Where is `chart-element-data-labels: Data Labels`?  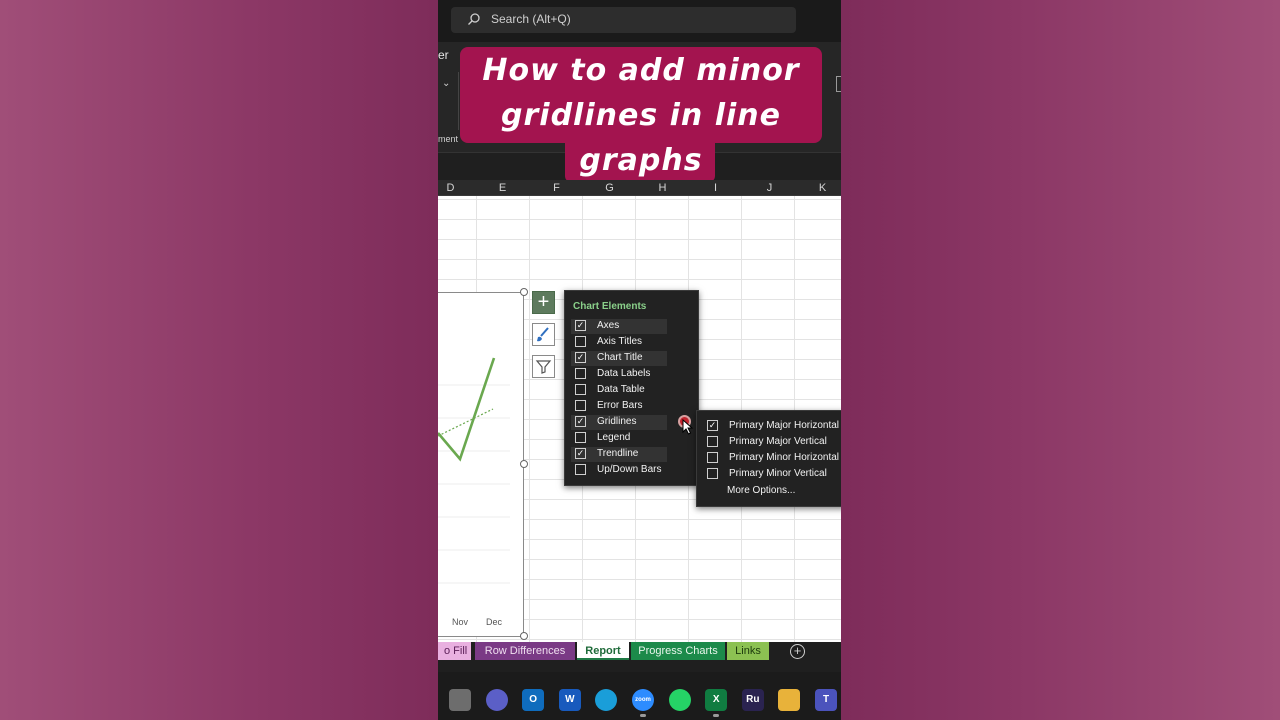
chart-element-data-labels: Data Labels is located at coordinates (619, 374).